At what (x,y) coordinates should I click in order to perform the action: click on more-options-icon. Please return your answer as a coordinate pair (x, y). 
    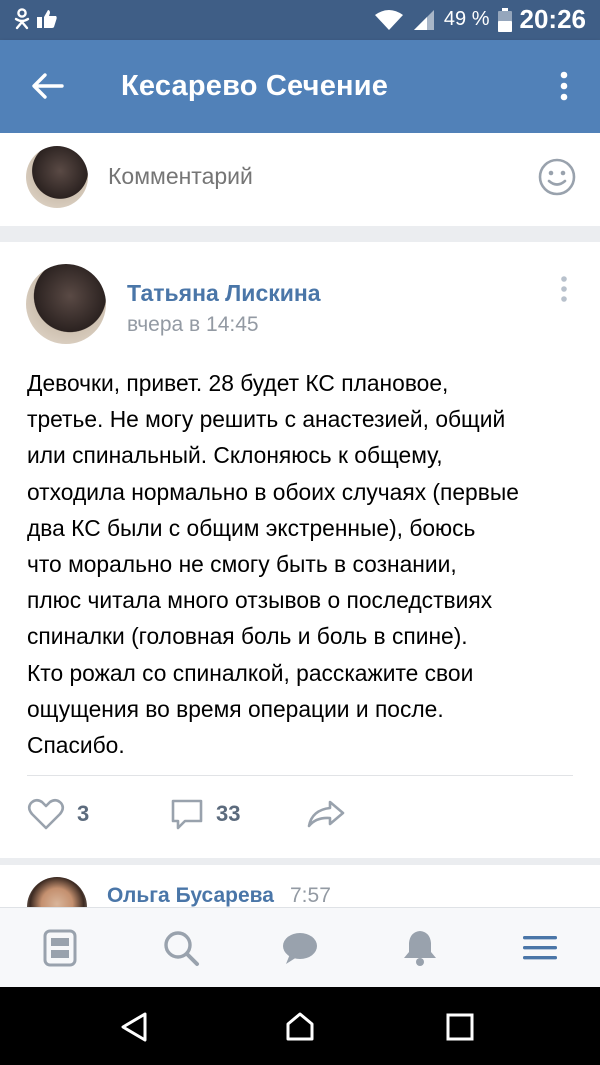
    Looking at the image, I should click on (564, 86).